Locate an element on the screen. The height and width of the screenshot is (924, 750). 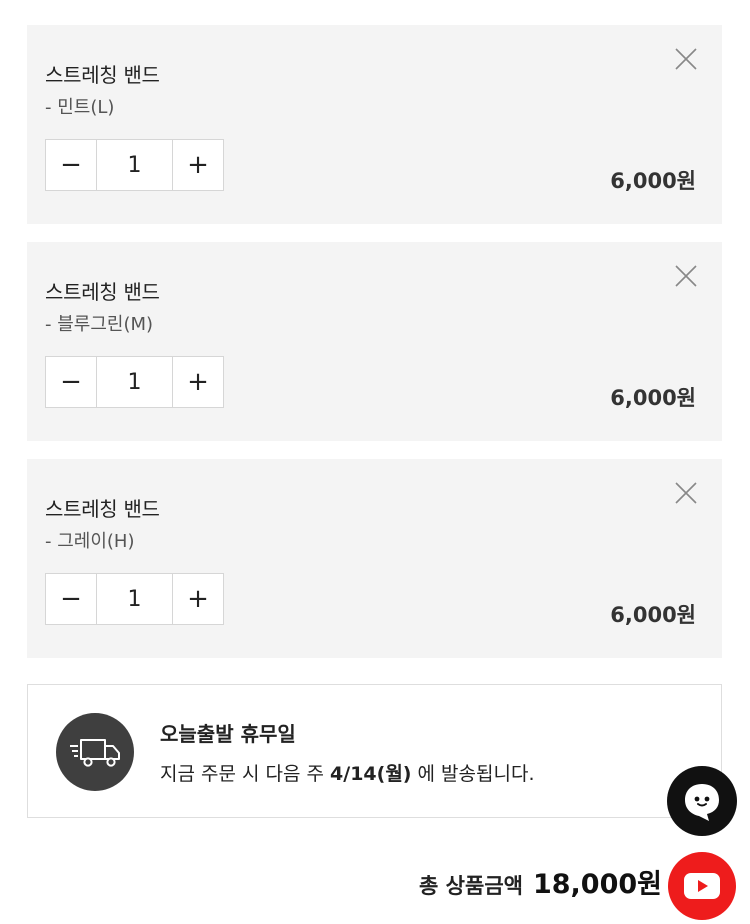
notice-text-prefix: 지금 주문 시 다음 주 is located at coordinates (245, 774).